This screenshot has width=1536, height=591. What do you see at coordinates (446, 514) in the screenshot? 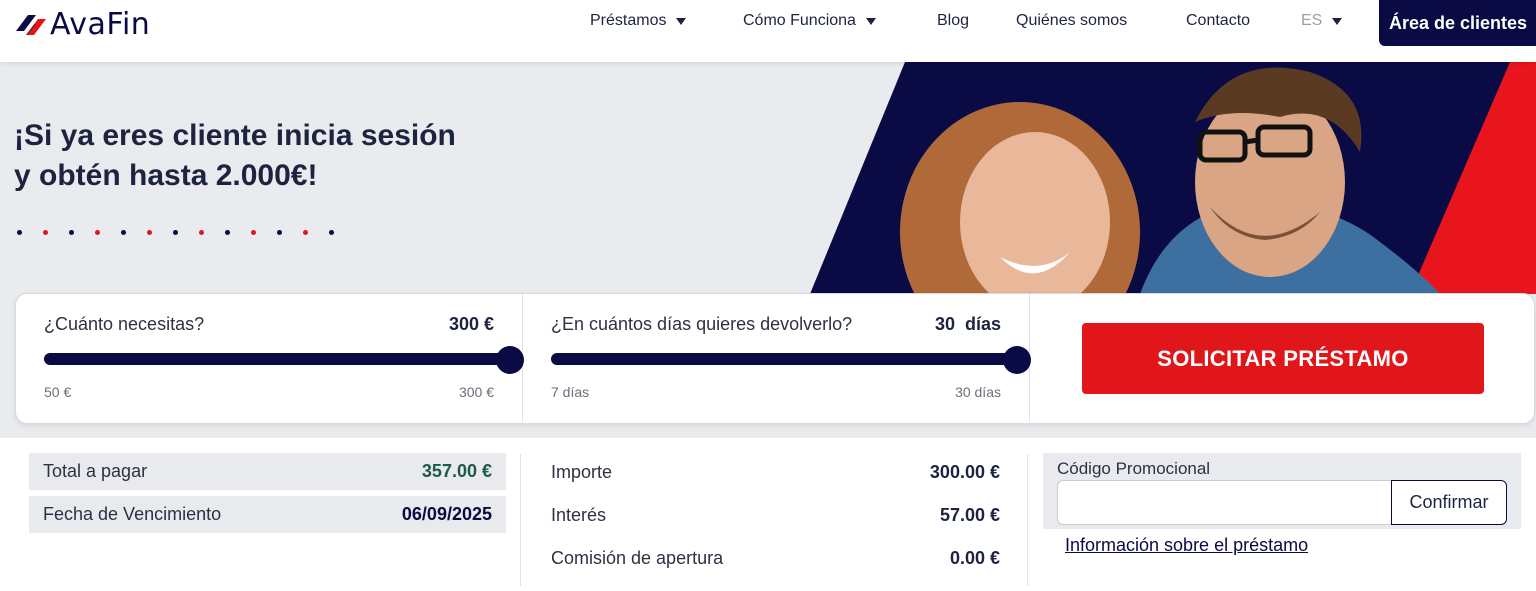
I see `due-date-value: 06/09/2025` at bounding box center [446, 514].